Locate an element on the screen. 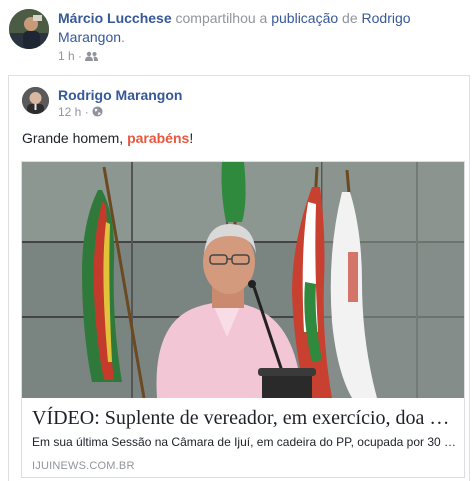 The width and height of the screenshot is (473, 481). post-author-avatar is located at coordinates (35, 100).